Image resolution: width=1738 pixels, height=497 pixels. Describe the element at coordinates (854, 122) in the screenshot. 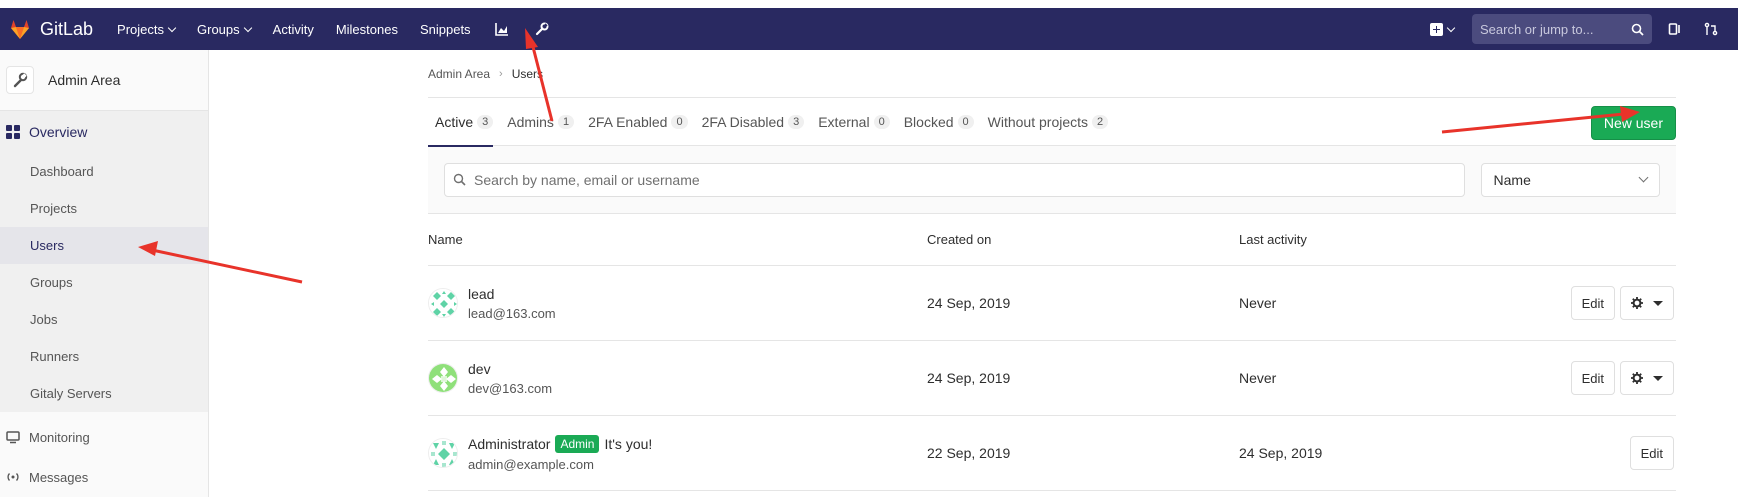

I see `tab-external: External 0` at that location.